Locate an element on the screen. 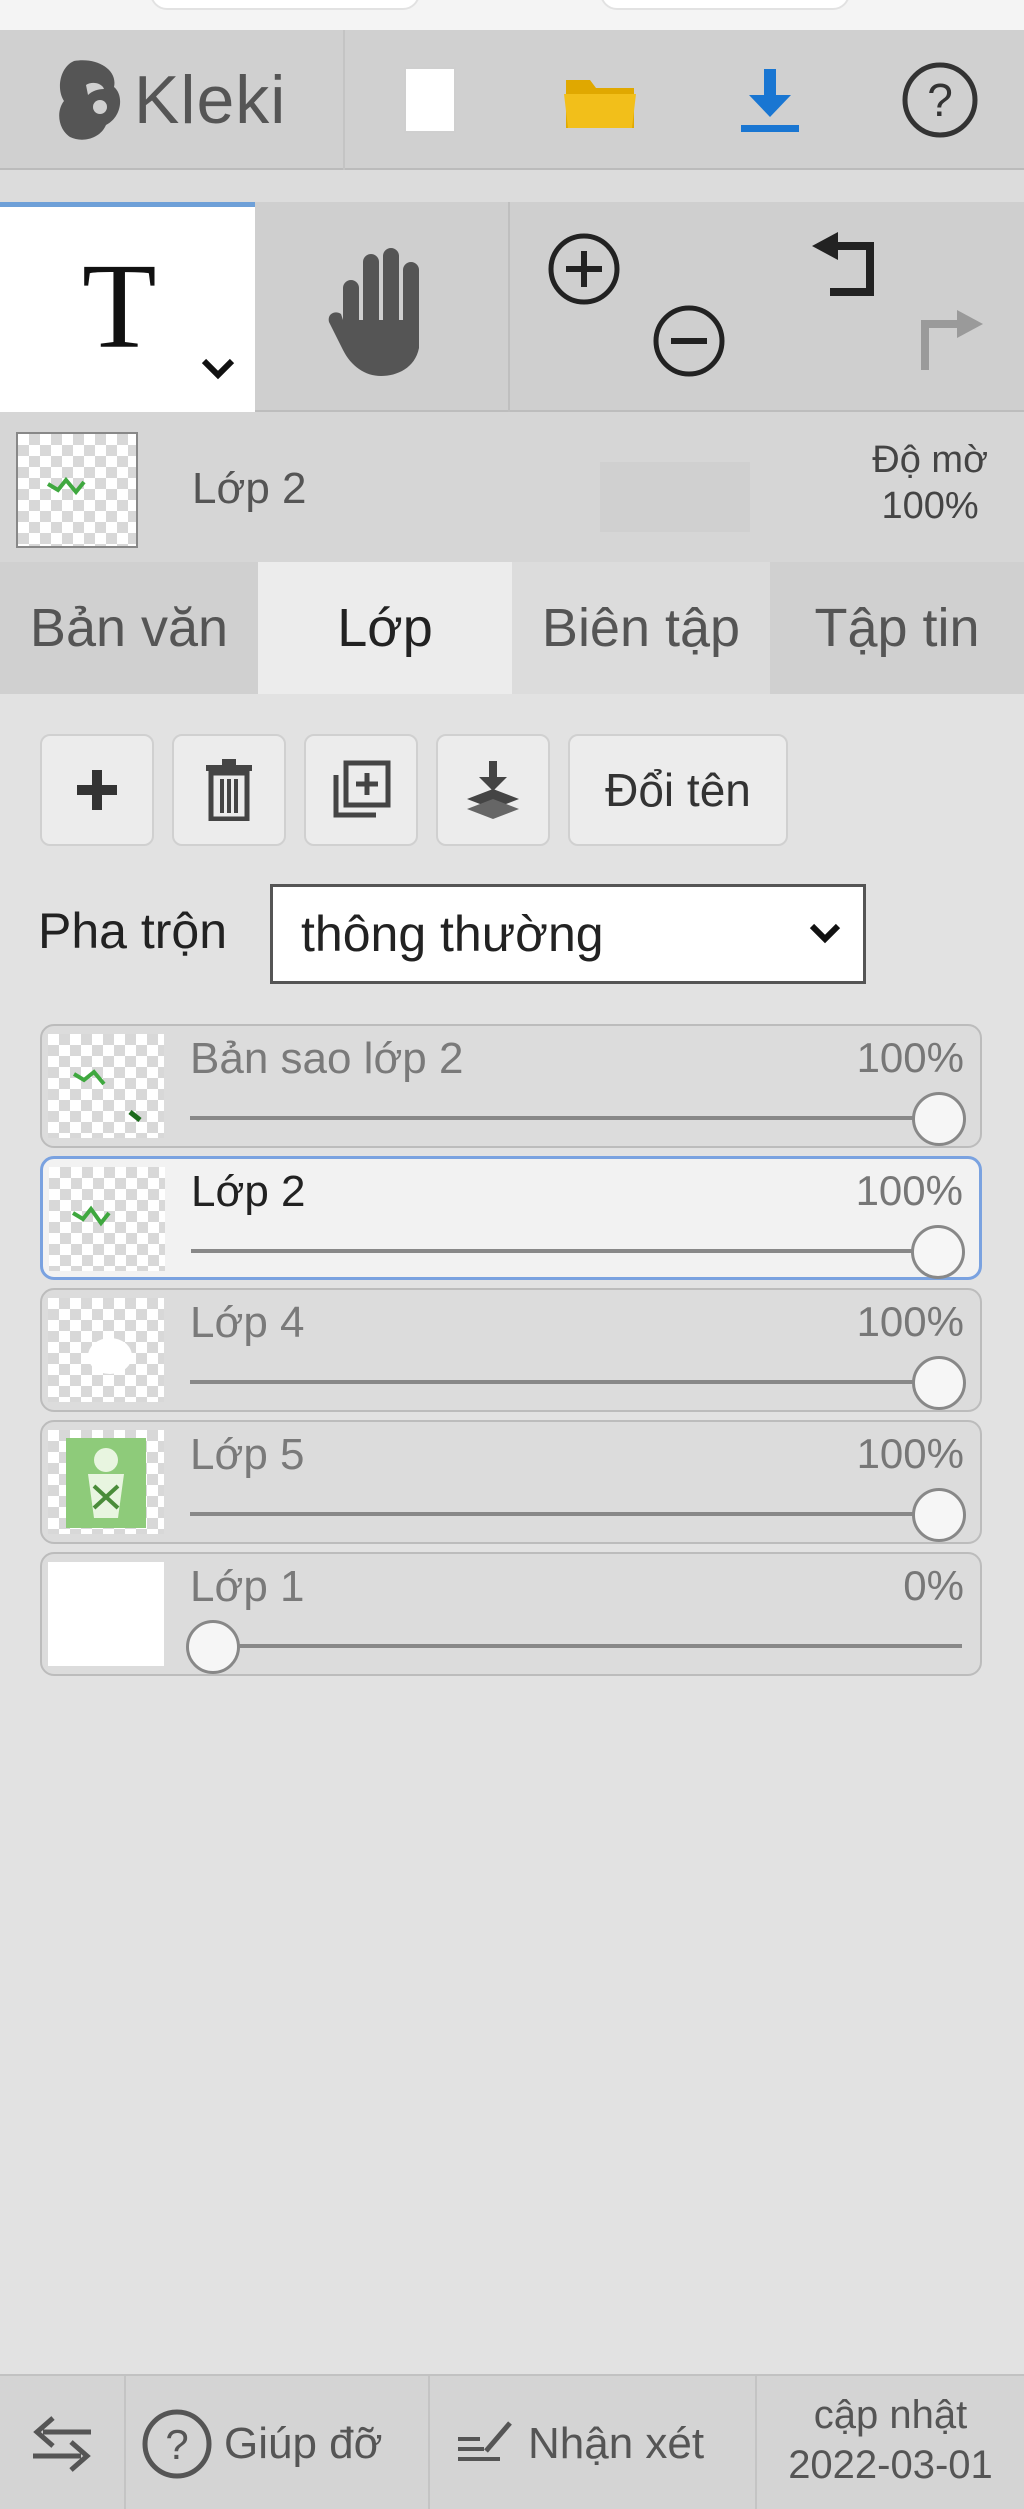 Image resolution: width=1024 pixels, height=2509 pixels. delete-layer-button is located at coordinates (229, 790).